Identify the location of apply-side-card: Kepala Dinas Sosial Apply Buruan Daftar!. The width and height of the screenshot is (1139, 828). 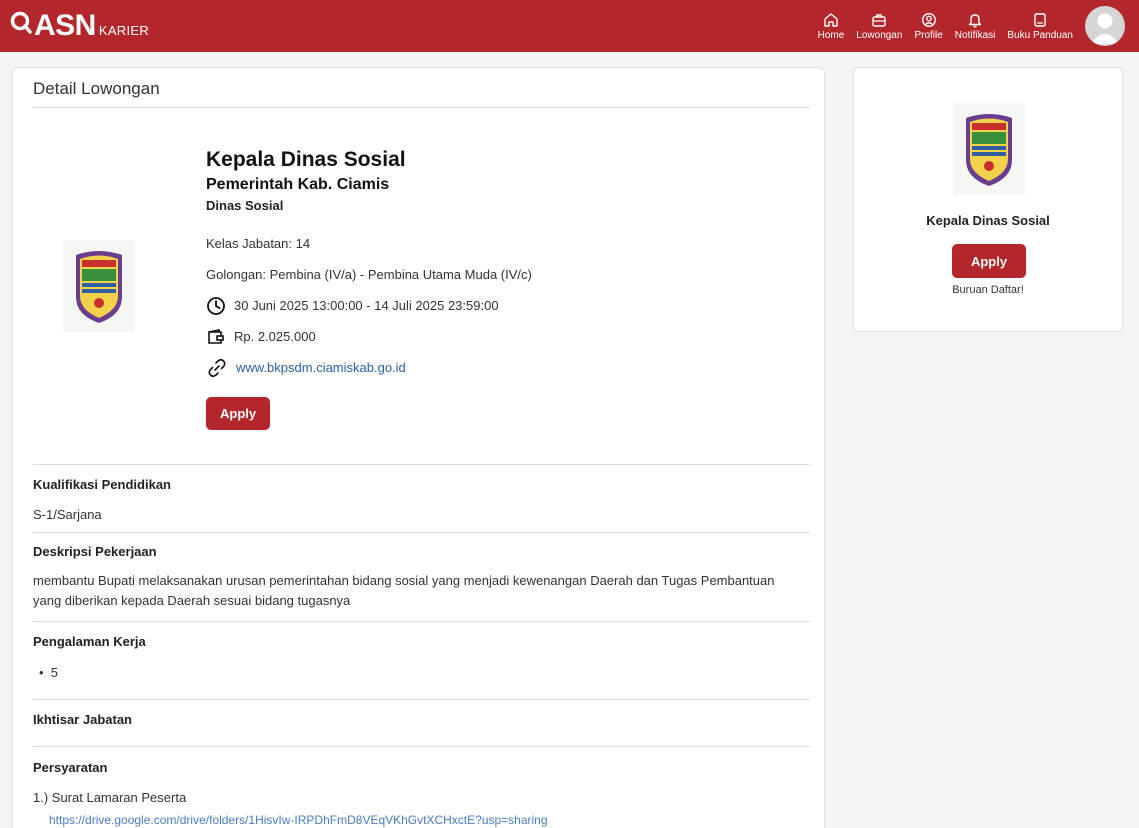
(988, 199).